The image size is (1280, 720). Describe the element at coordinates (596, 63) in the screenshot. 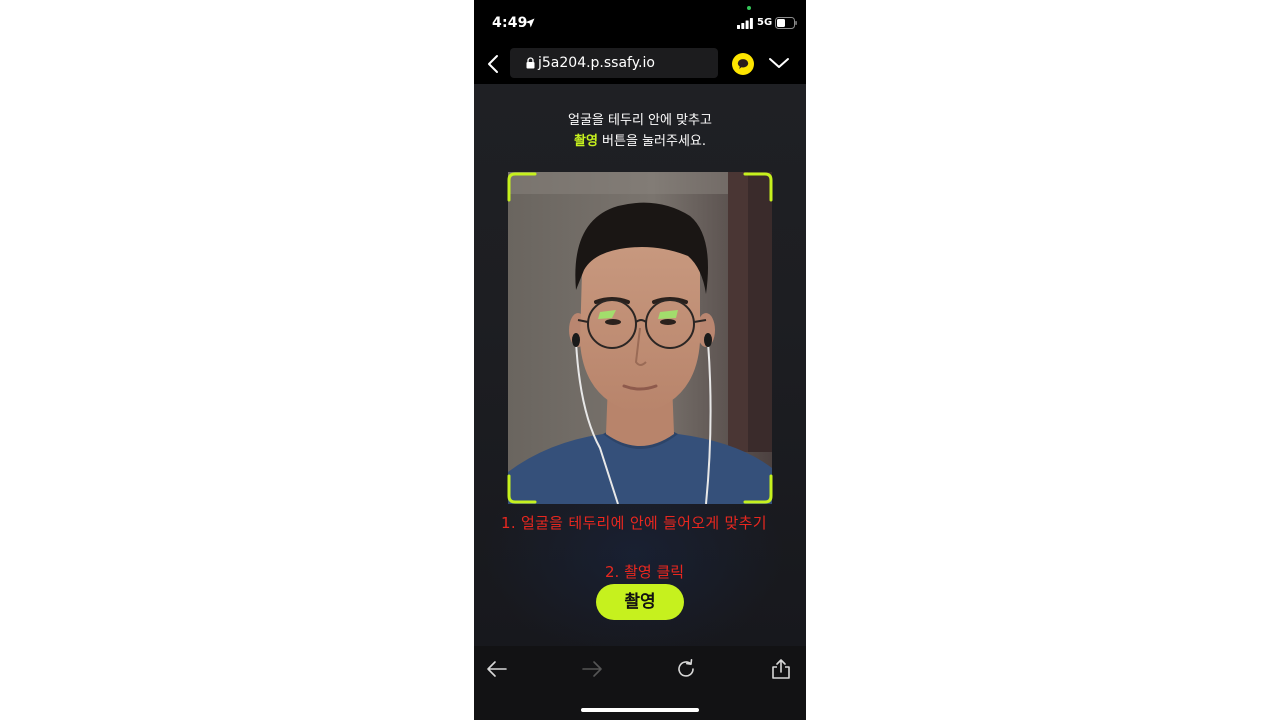

I see `url-text: j5a204.p.ssafy.io` at that location.